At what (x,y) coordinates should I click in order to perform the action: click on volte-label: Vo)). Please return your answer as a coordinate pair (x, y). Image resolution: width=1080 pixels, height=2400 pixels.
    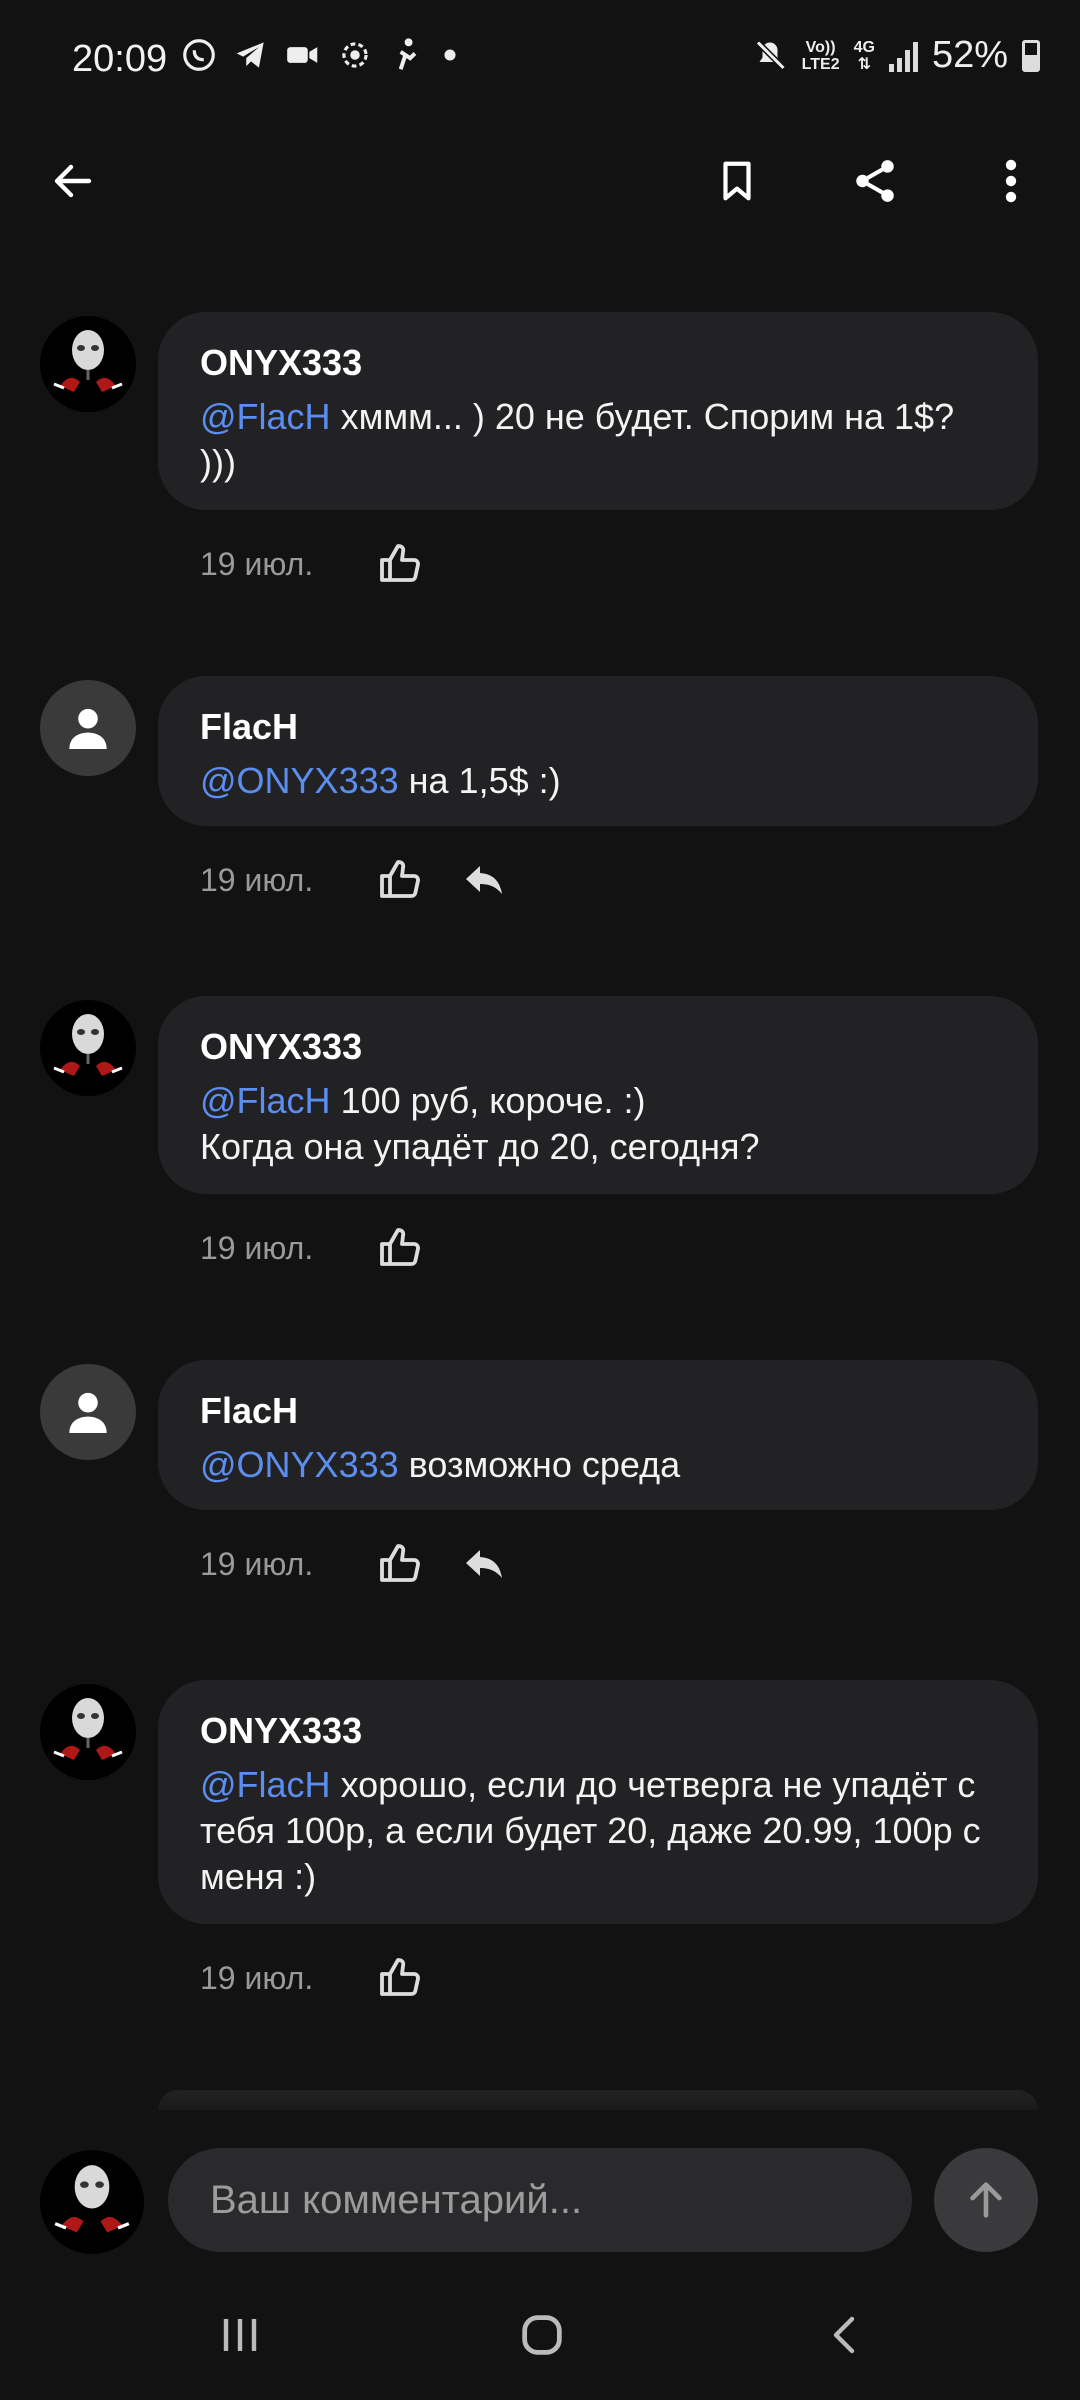
    Looking at the image, I should click on (820, 47).